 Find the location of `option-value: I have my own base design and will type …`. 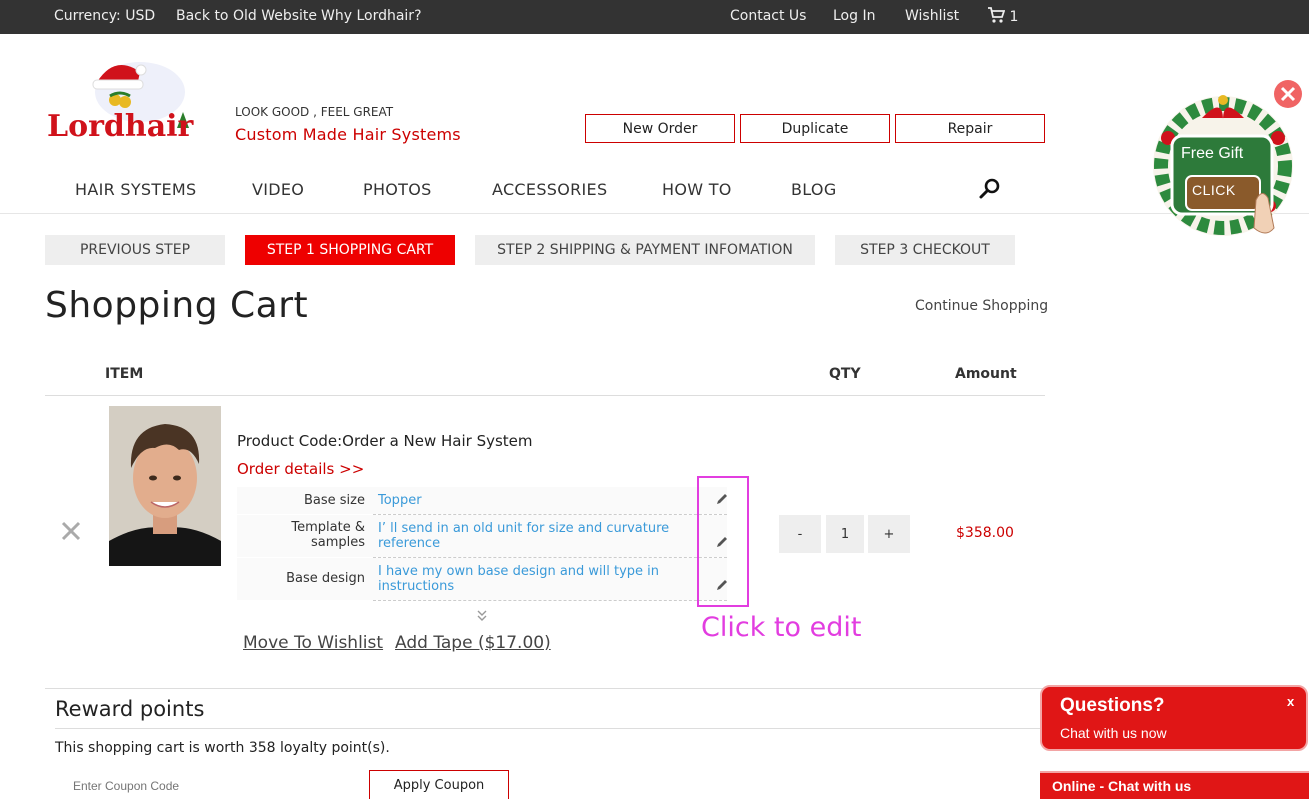

option-value: I have my own base design and will type … is located at coordinates (519, 579).